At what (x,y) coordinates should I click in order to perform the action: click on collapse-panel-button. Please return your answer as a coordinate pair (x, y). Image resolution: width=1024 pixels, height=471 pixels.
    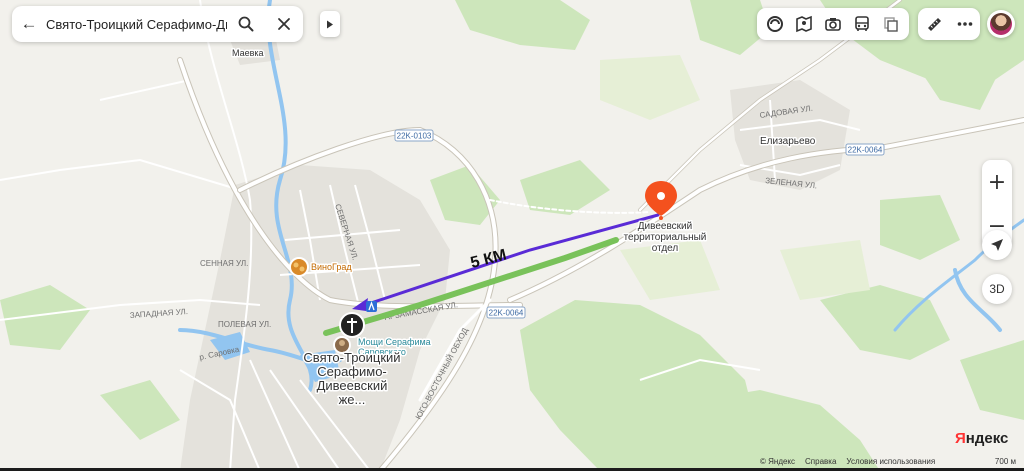
    Looking at the image, I should click on (330, 24).